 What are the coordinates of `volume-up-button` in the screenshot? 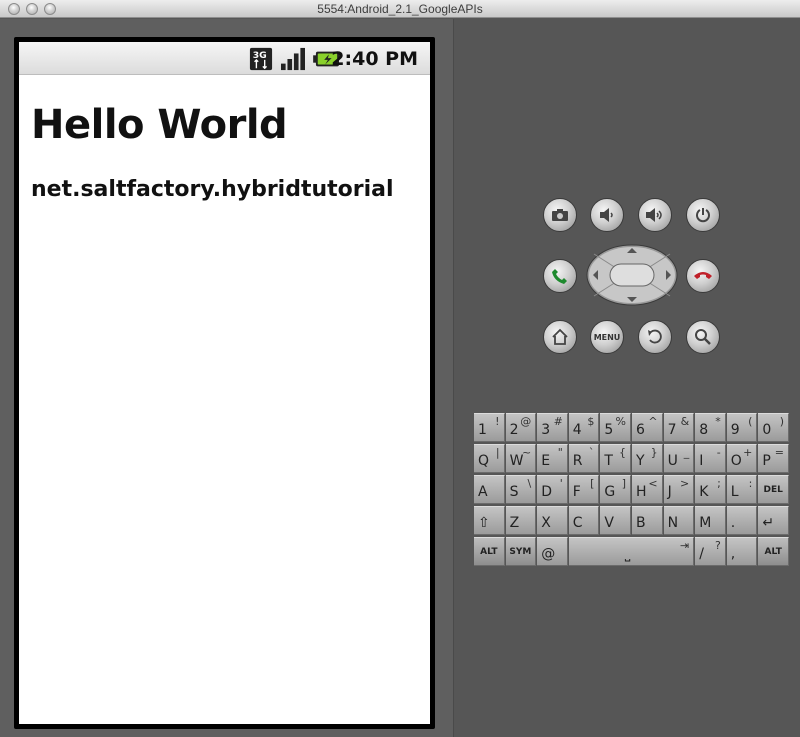 It's located at (655, 215).